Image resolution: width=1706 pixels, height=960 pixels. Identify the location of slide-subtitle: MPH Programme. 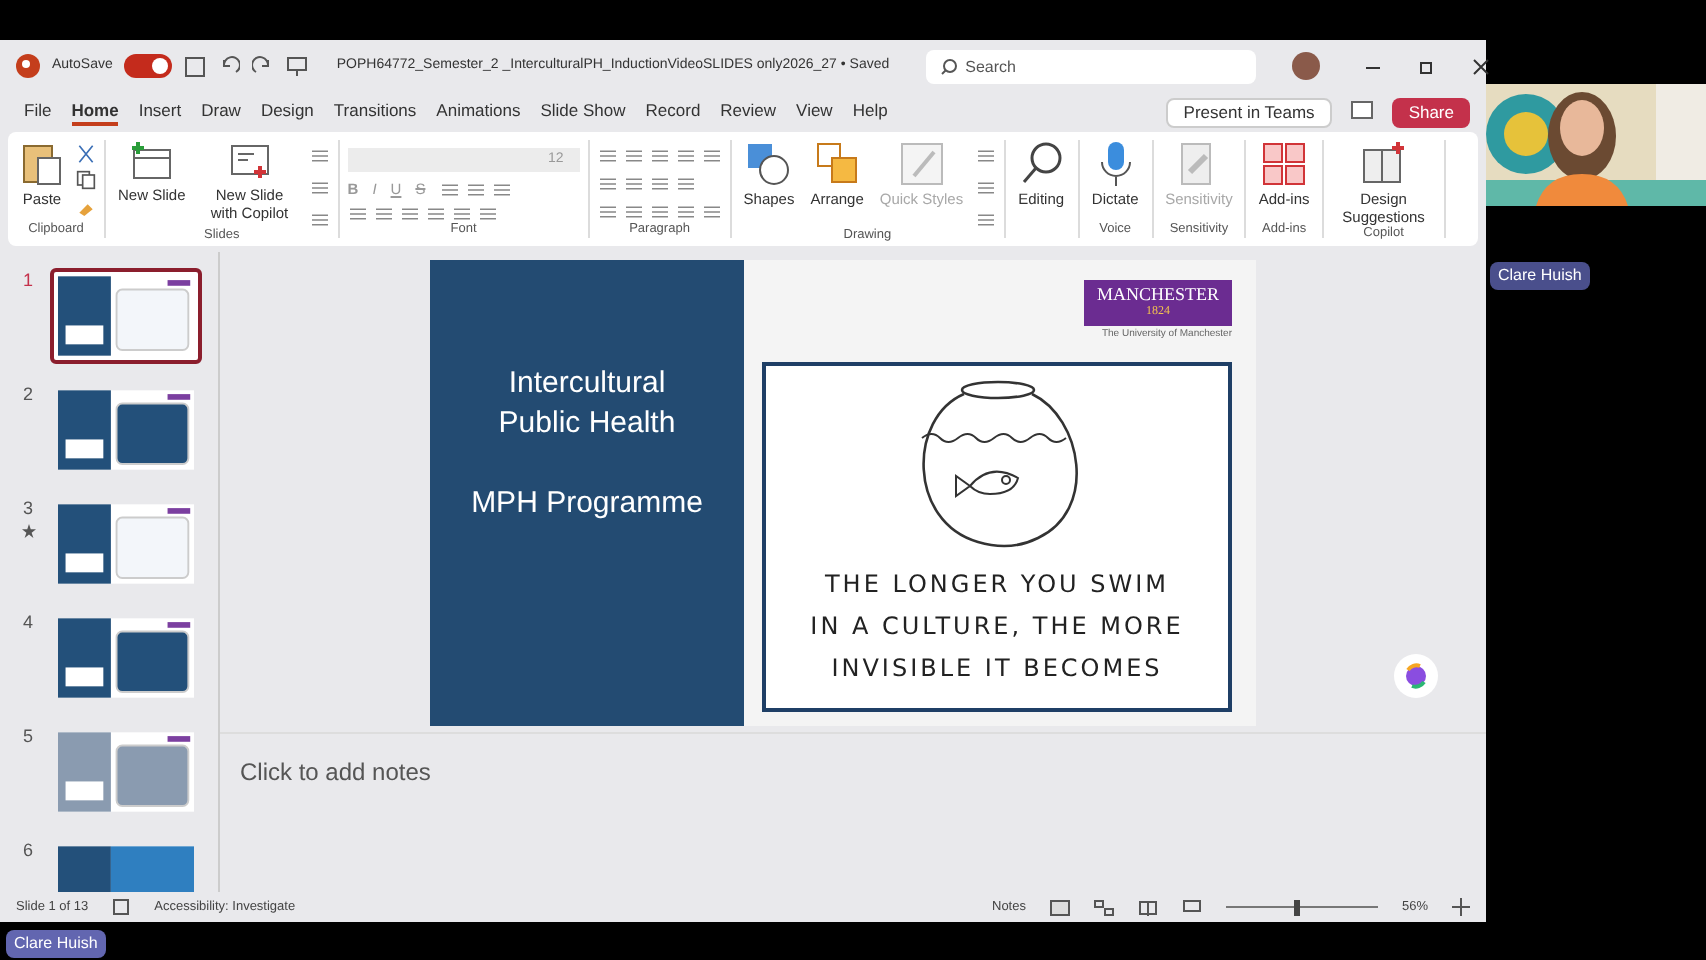
(587, 504).